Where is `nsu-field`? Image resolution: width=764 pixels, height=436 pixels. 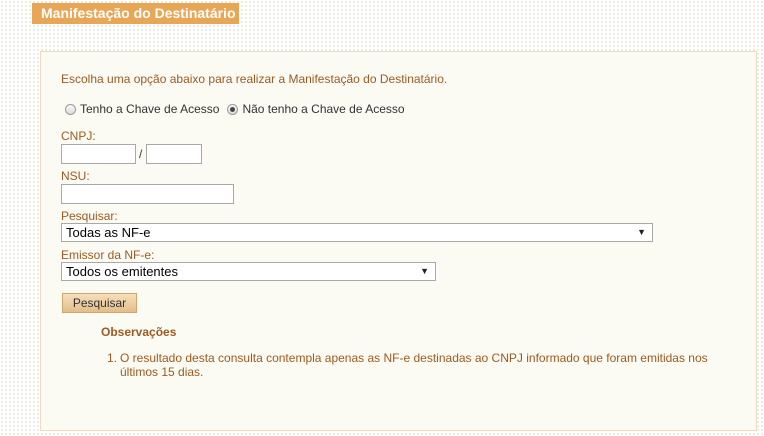
nsu-field is located at coordinates (147, 194).